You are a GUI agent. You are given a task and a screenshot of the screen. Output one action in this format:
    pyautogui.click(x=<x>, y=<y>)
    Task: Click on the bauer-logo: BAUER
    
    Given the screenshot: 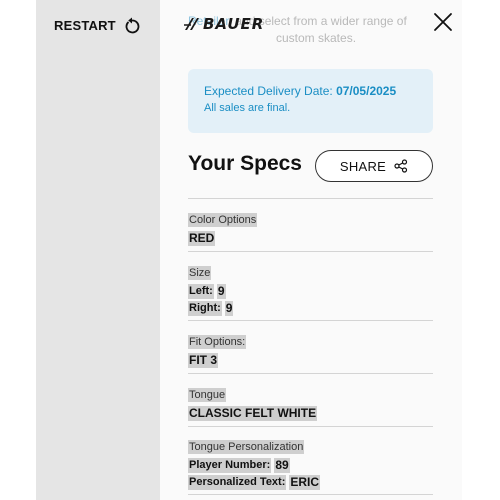 What is the action you would take?
    pyautogui.click(x=223, y=24)
    